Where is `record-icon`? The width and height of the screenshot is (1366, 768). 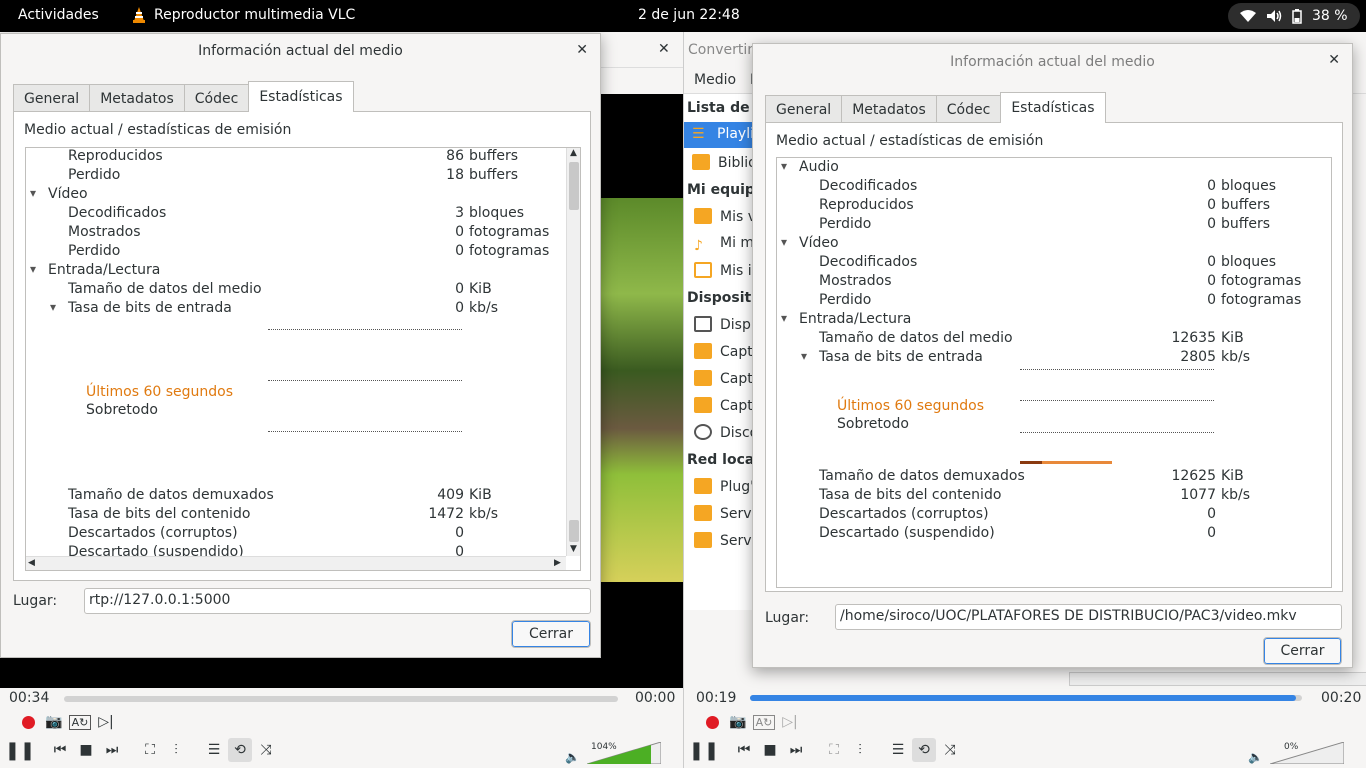
record-icon is located at coordinates (712, 722).